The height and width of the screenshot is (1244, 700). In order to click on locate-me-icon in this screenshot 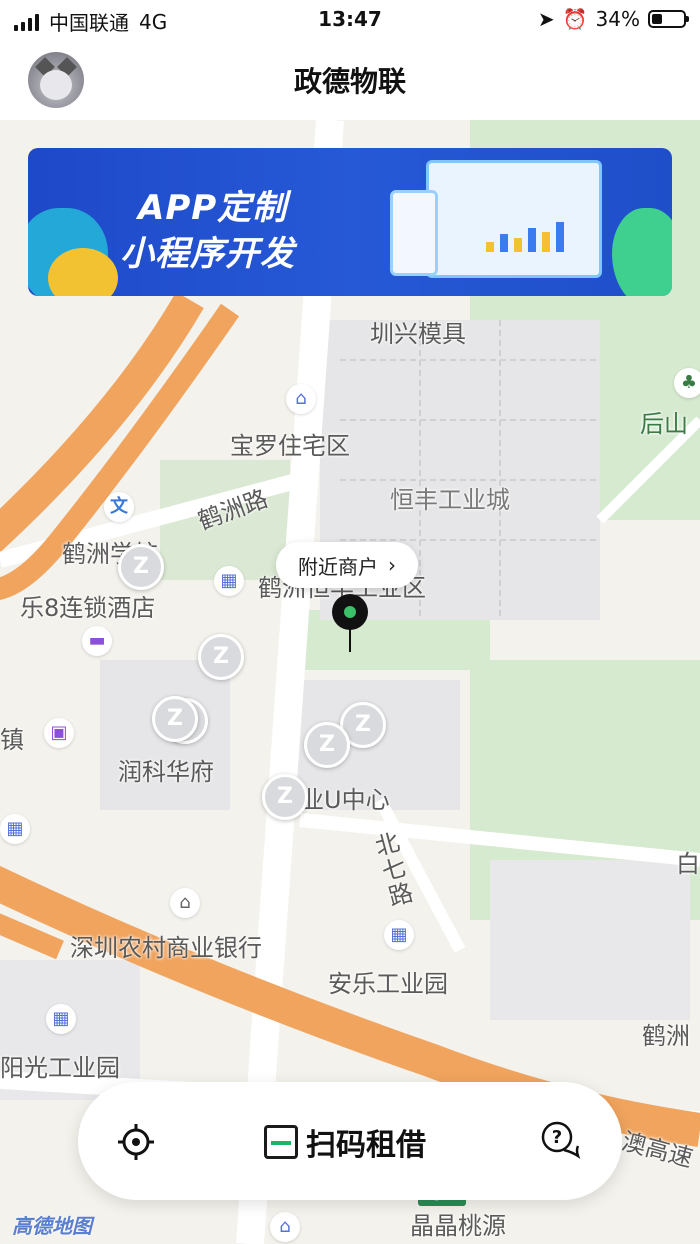, I will do `click(136, 1142)`.